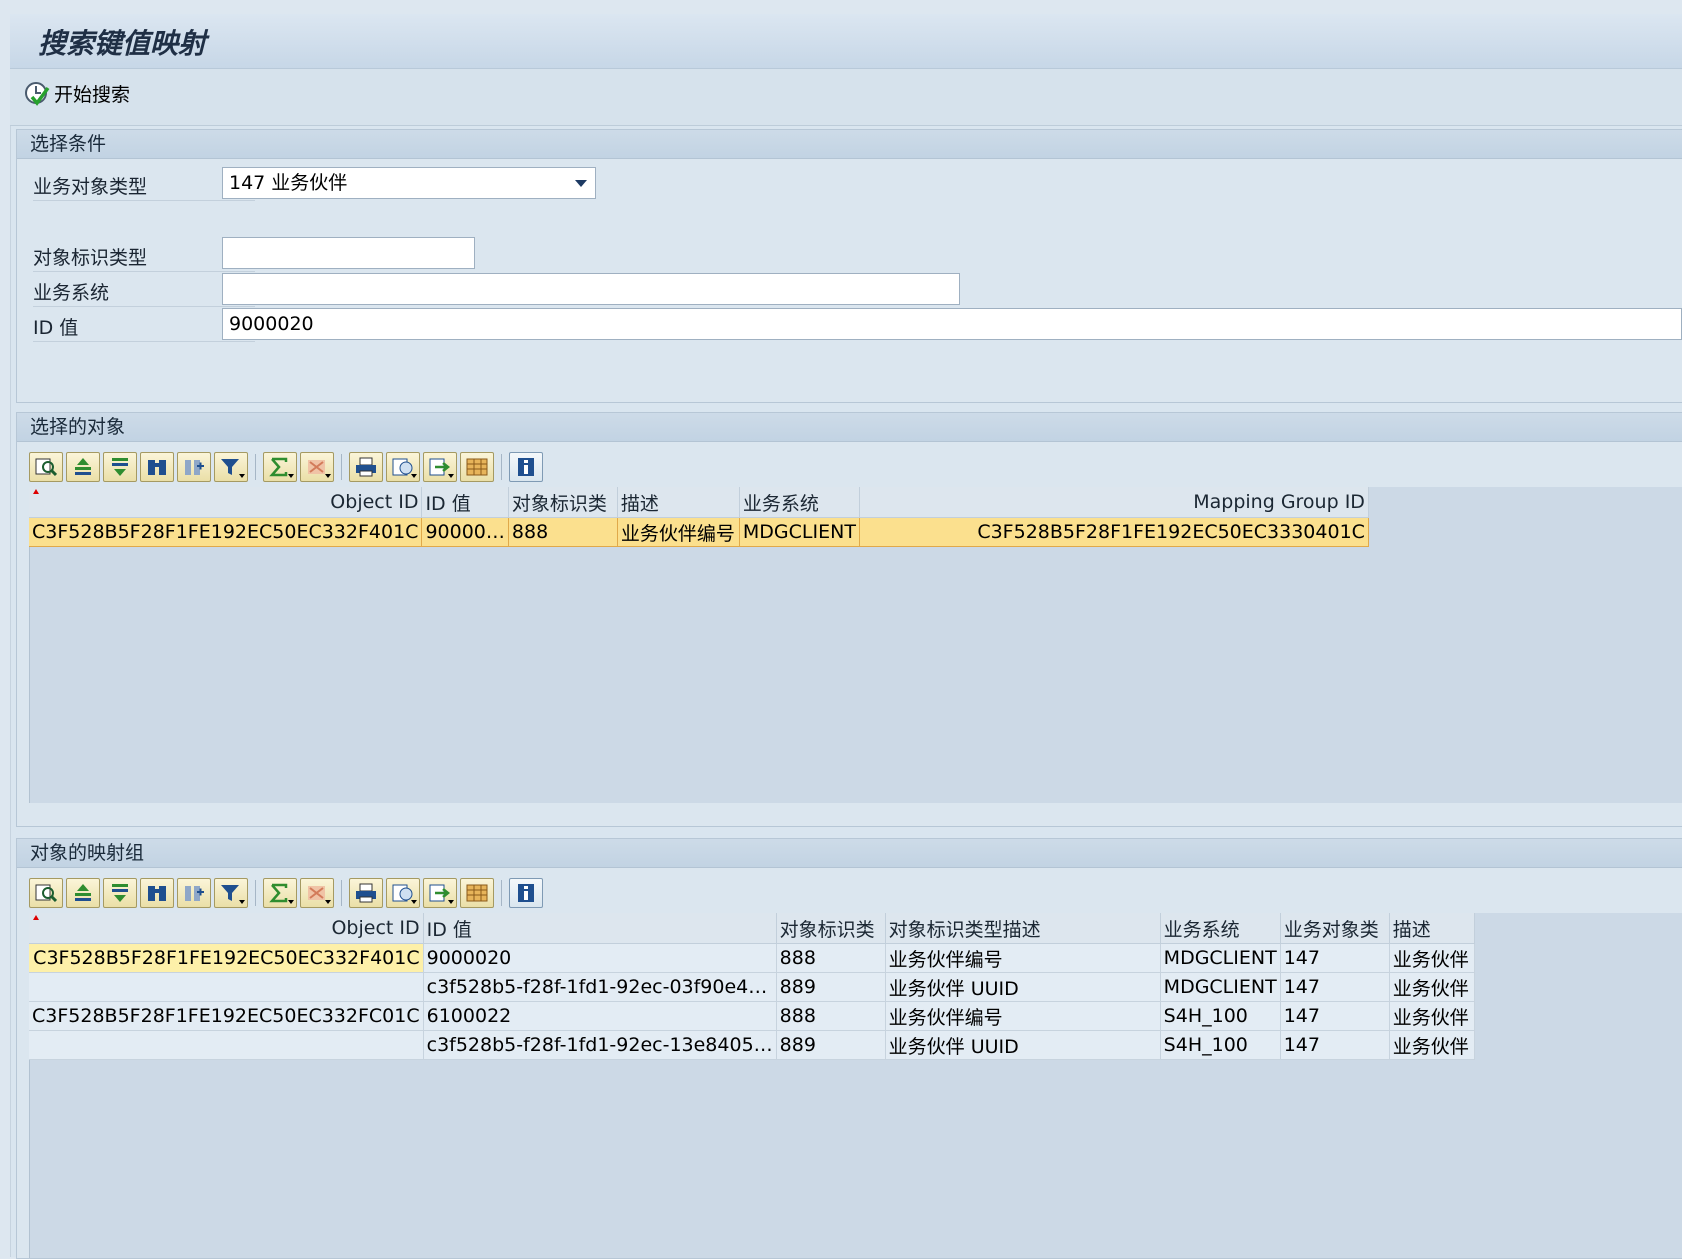 The width and height of the screenshot is (1682, 1259). I want to click on details-icon, so click(46, 893).